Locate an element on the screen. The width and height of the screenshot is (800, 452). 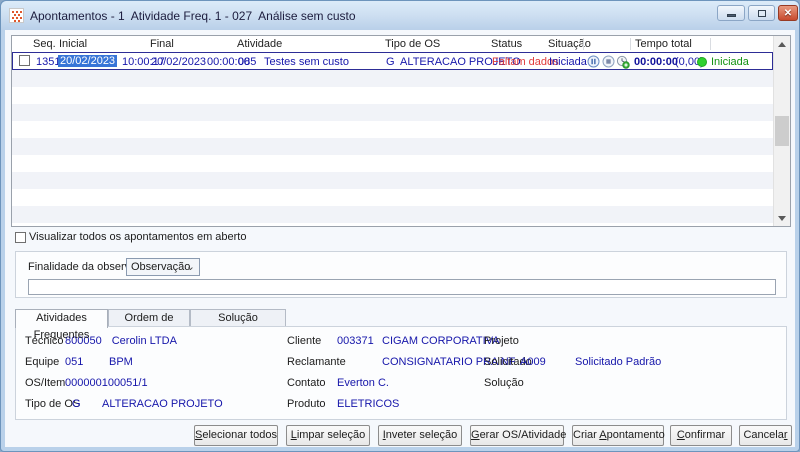
tipo-os-code: G is located at coordinates (76, 404).